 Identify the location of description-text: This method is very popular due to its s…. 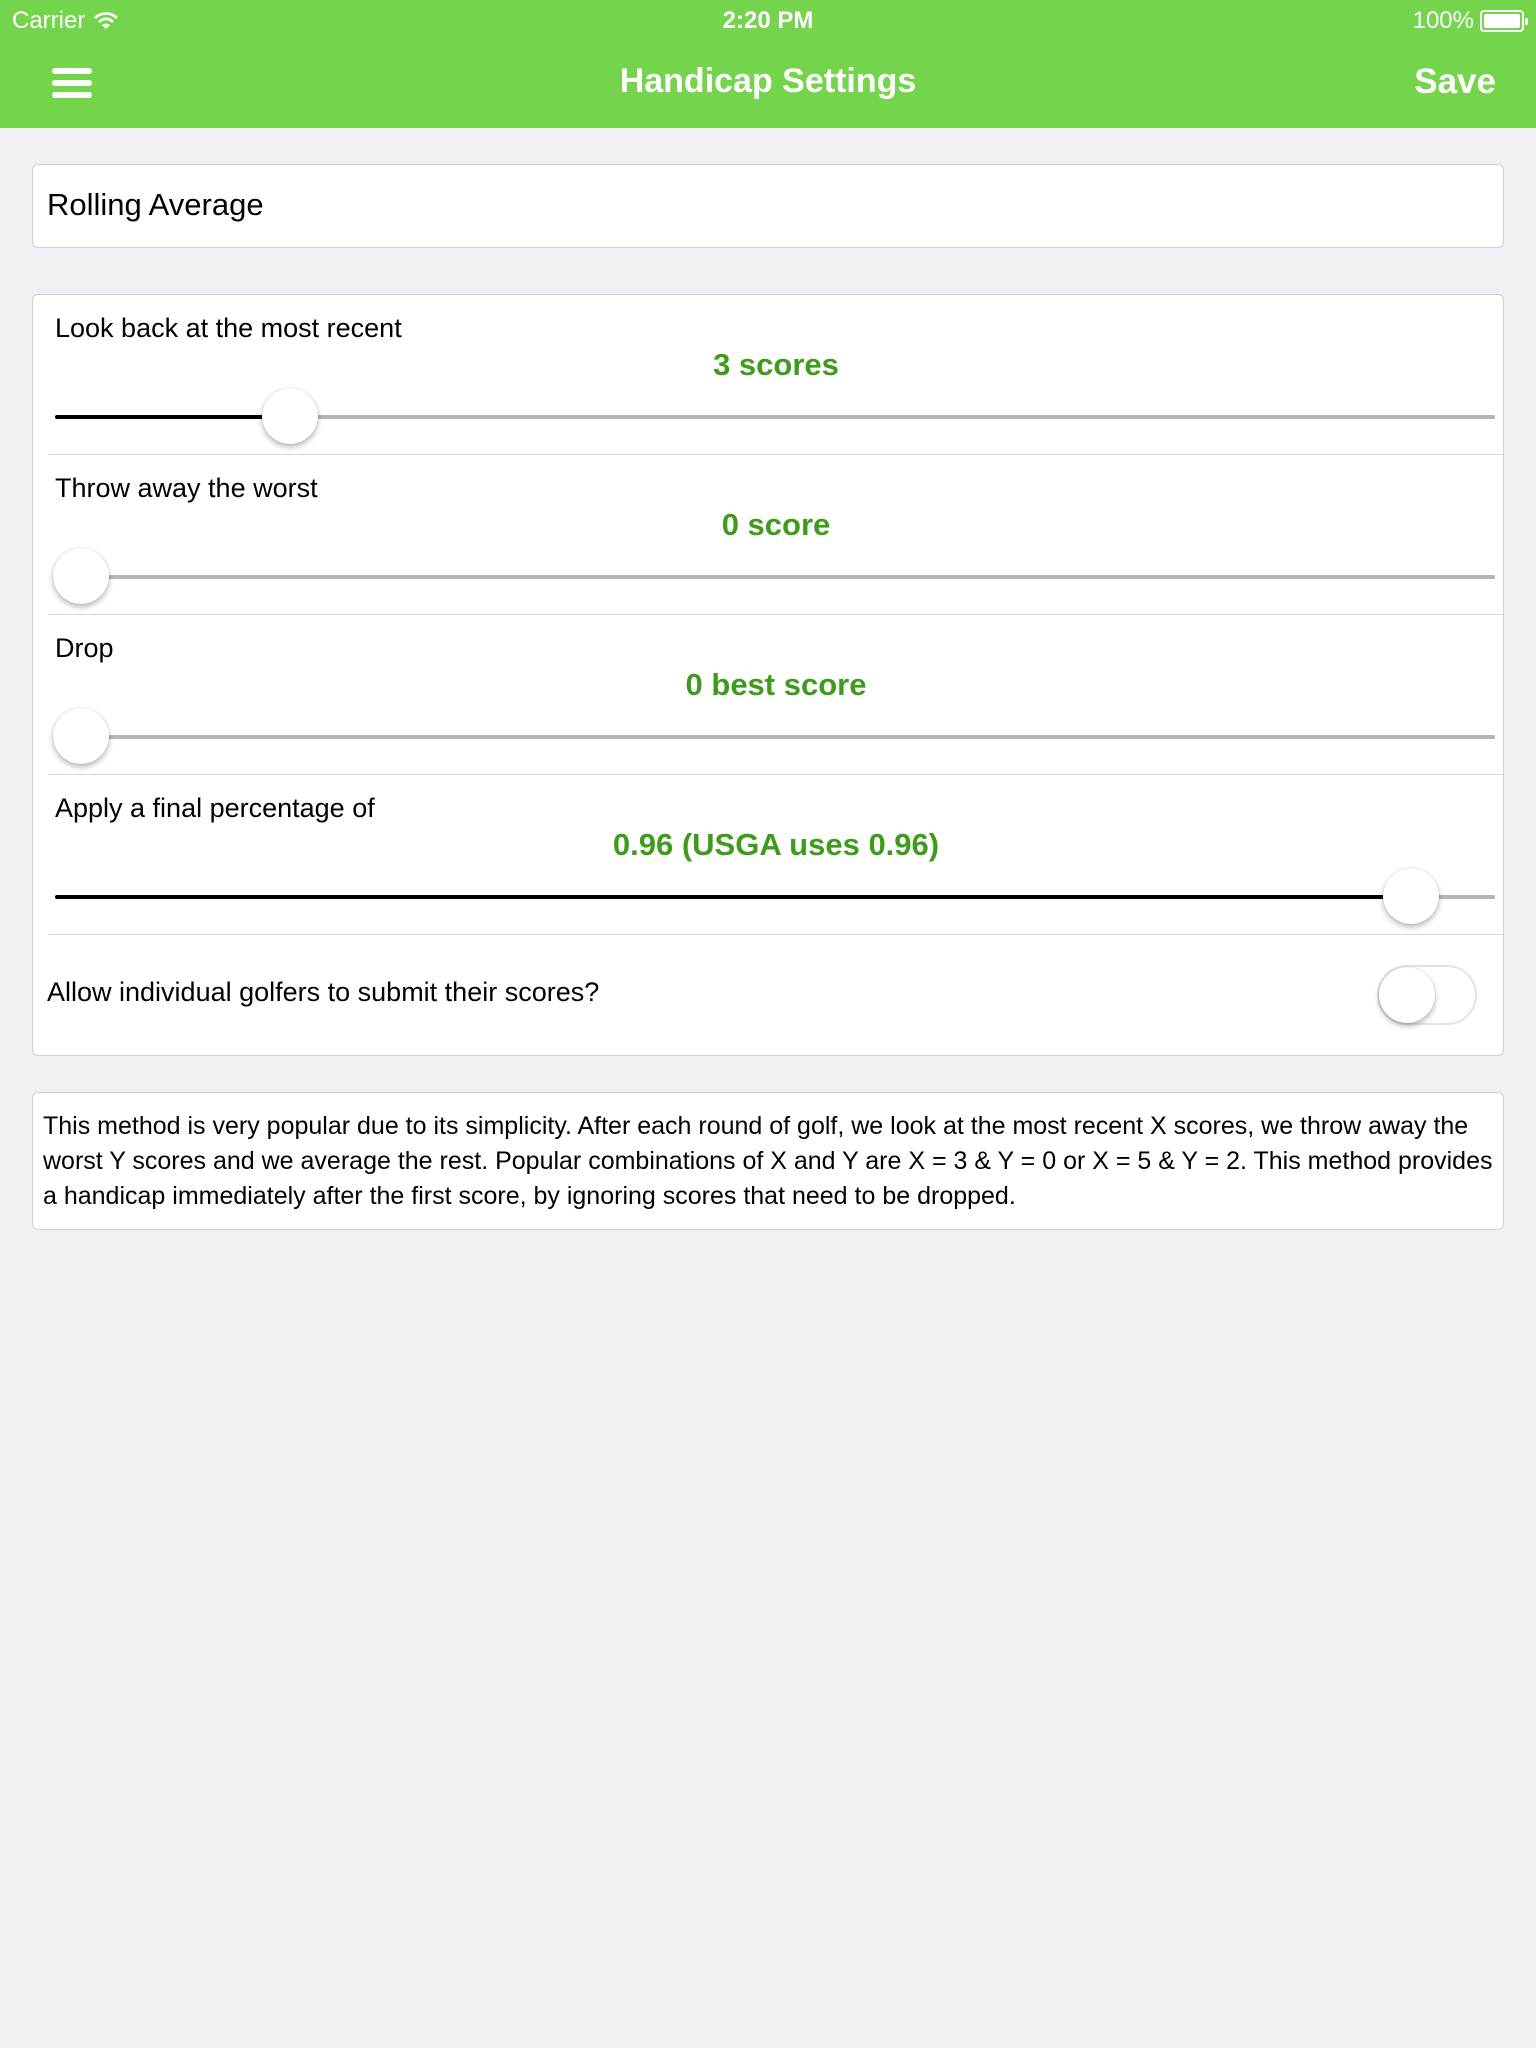
(768, 1161).